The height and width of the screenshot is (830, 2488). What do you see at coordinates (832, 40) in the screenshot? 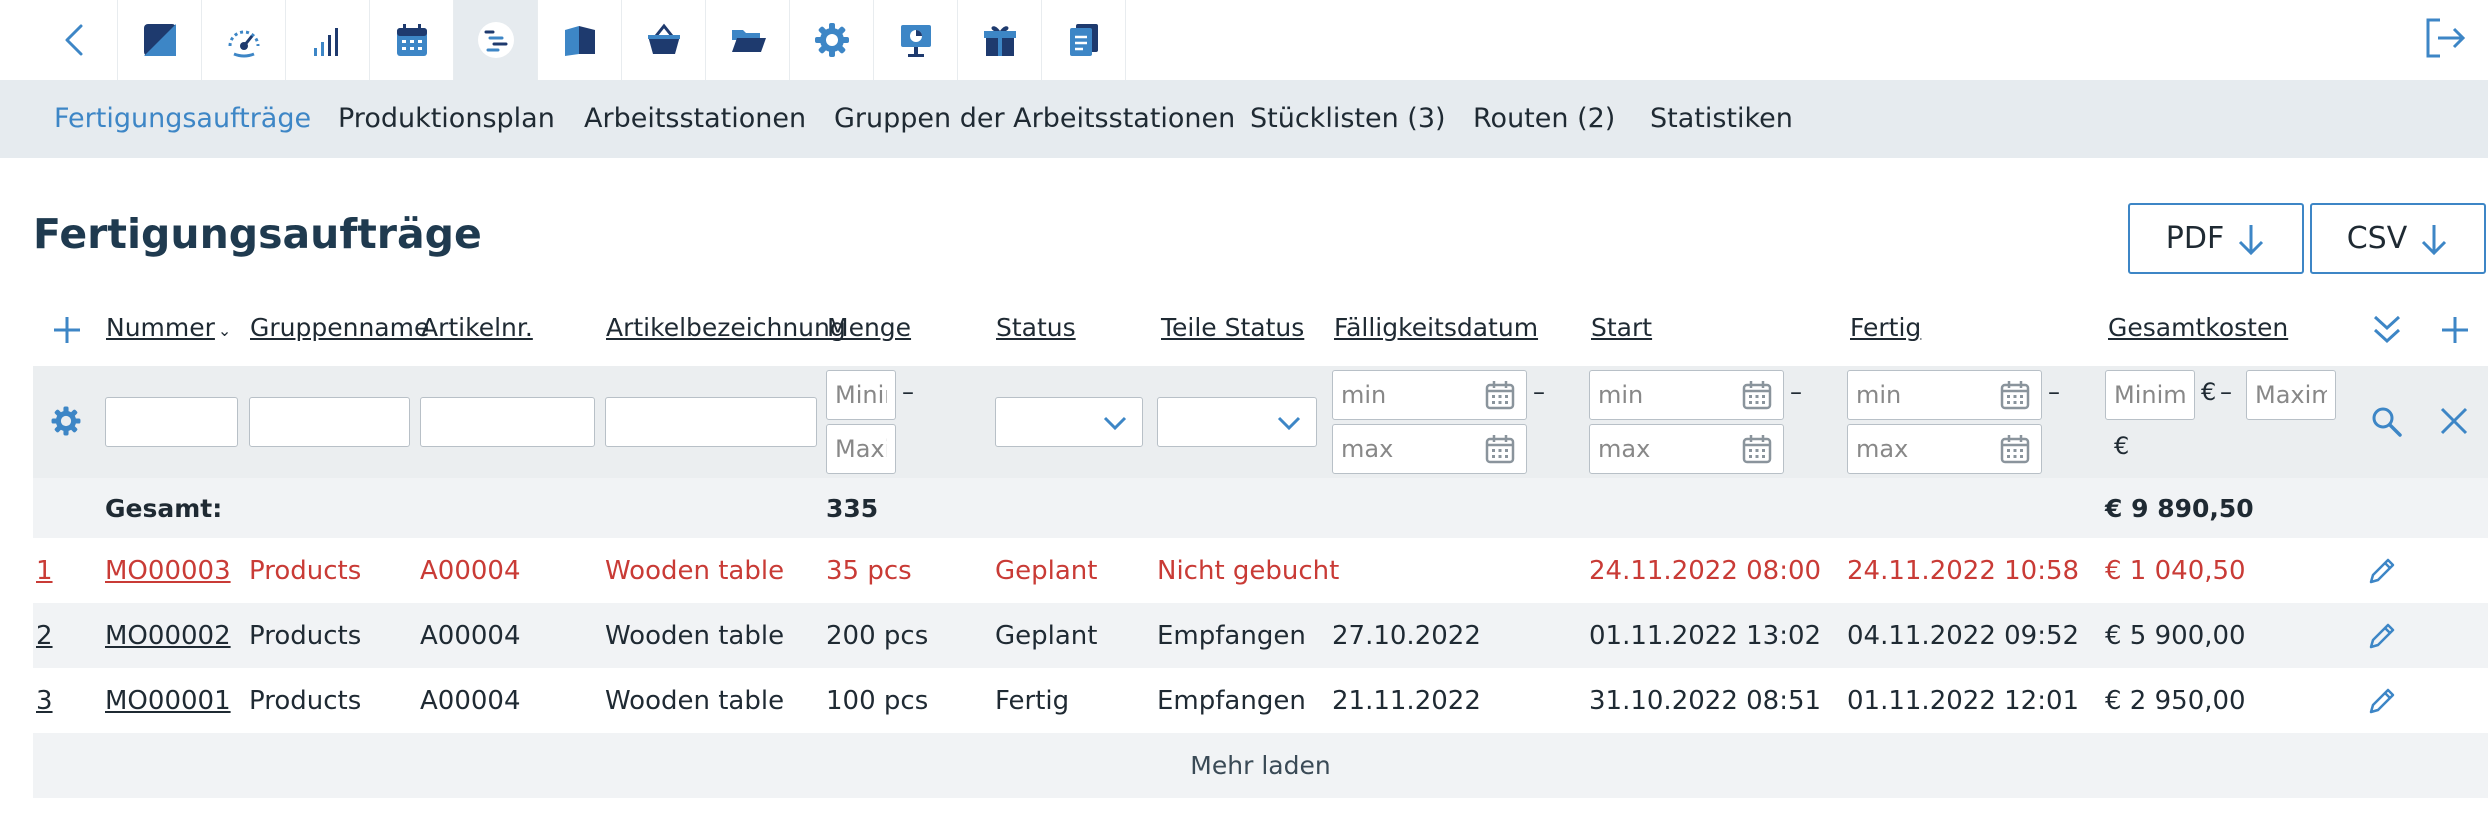
I see `settings-button` at bounding box center [832, 40].